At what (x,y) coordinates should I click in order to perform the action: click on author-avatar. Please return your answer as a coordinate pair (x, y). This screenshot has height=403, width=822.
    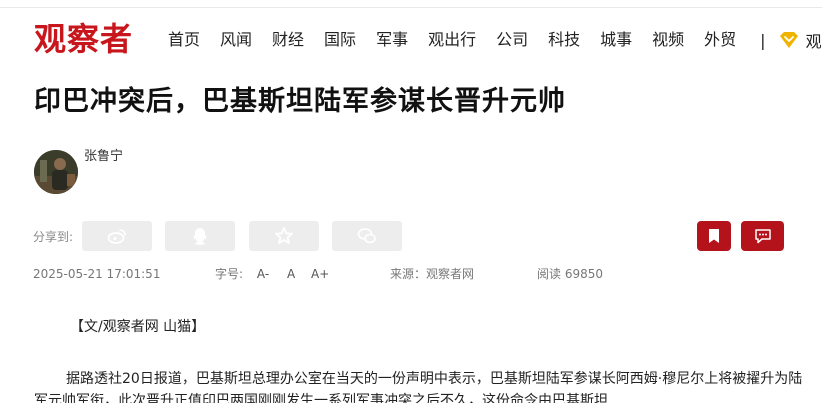
    Looking at the image, I should click on (56, 172).